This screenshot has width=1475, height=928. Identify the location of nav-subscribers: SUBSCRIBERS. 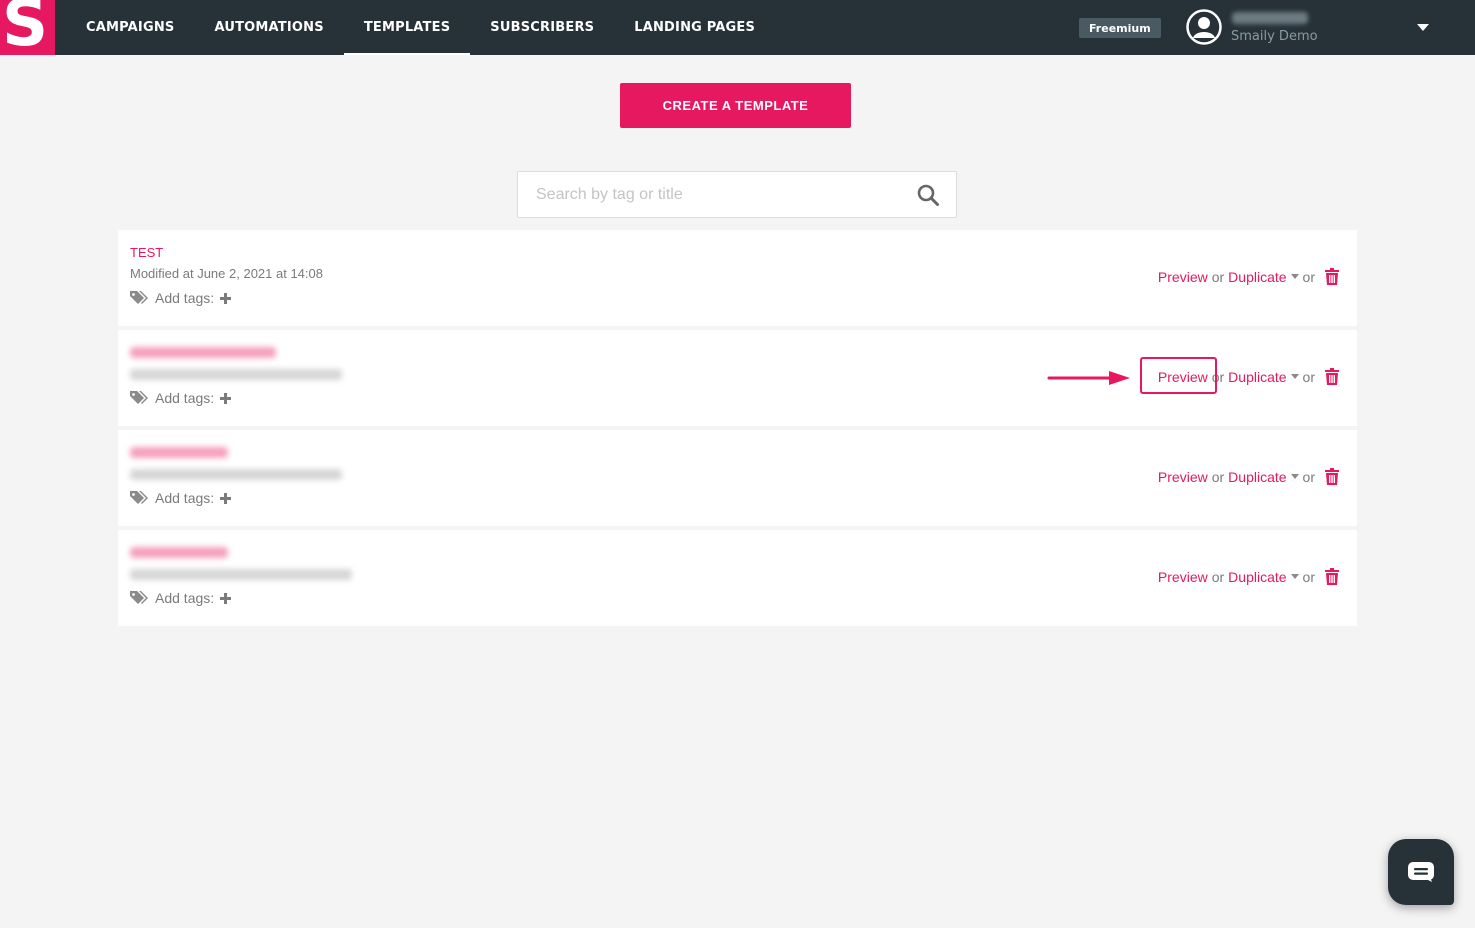
(542, 27).